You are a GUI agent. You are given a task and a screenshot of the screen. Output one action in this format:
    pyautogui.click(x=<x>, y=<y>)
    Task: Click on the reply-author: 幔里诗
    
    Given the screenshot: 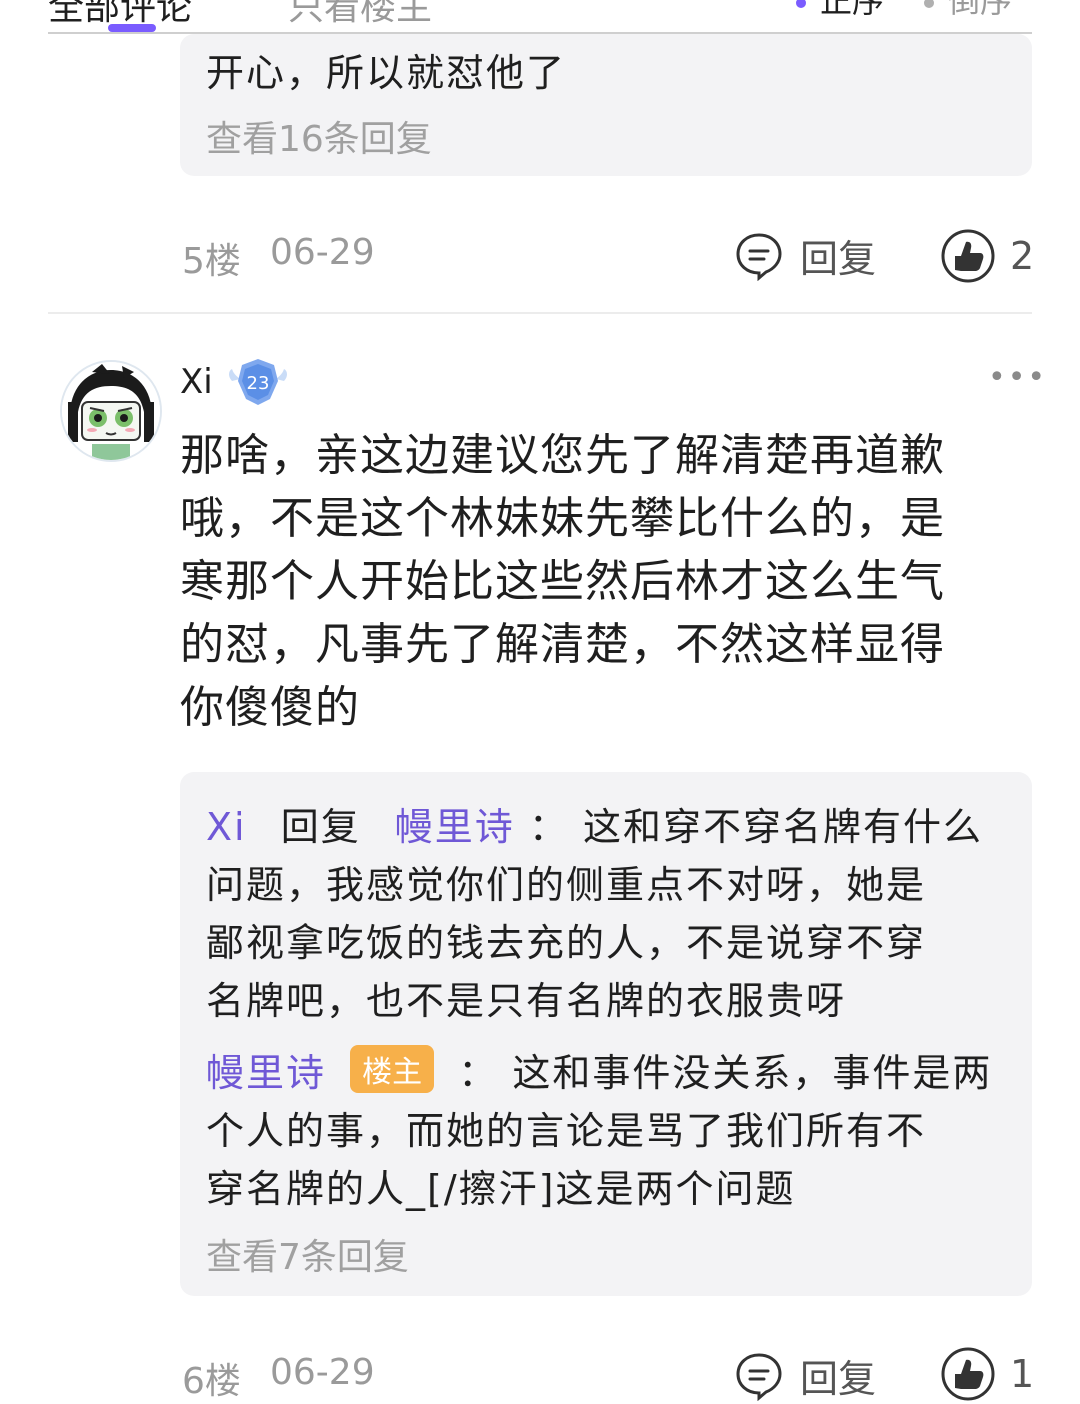 What is the action you would take?
    pyautogui.click(x=266, y=1073)
    